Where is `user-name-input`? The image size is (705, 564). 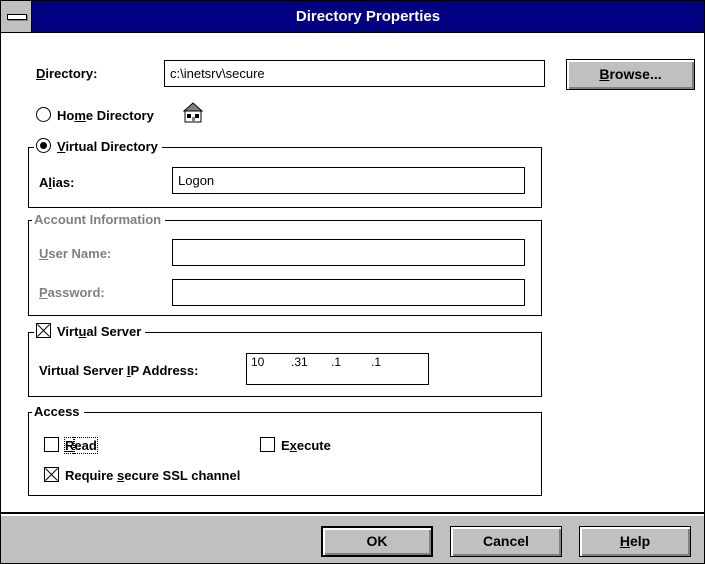 user-name-input is located at coordinates (348, 252).